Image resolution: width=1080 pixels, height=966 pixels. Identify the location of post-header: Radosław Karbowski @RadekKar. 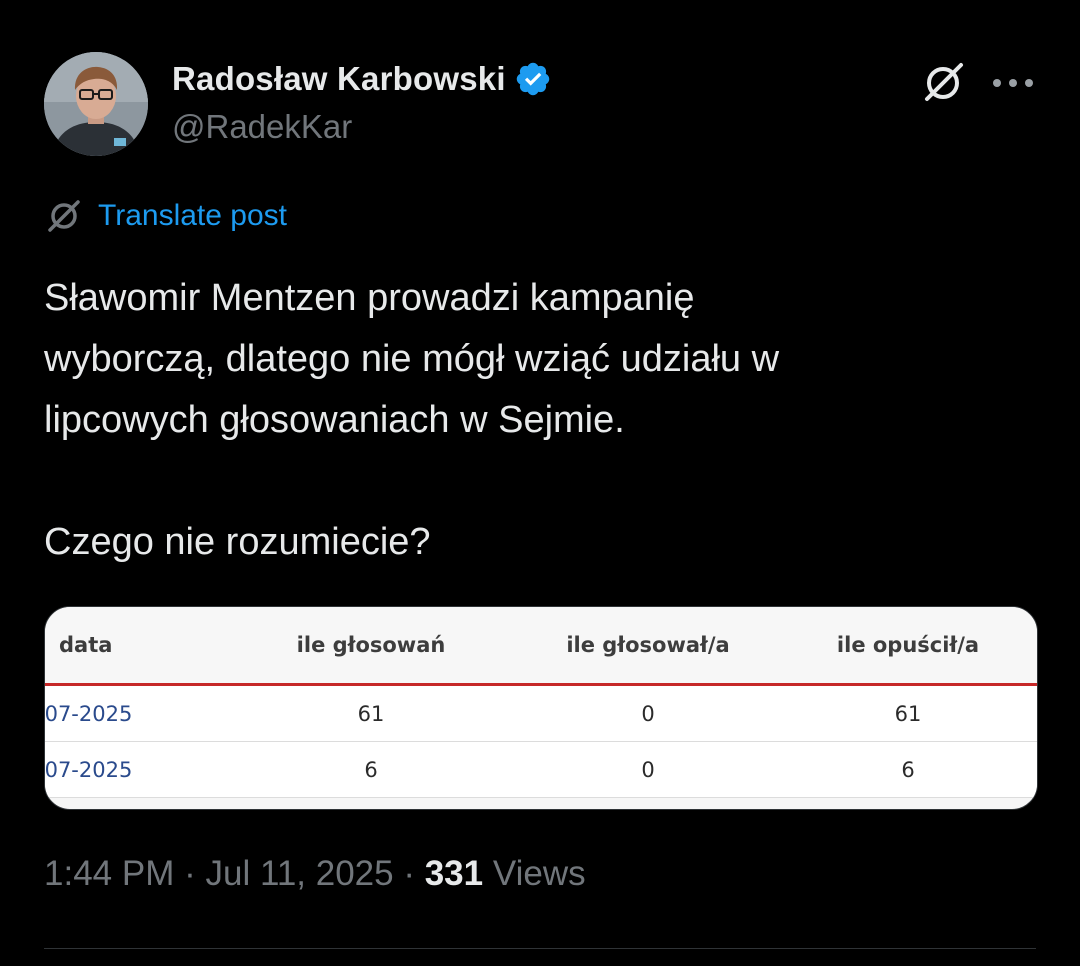
(544, 107).